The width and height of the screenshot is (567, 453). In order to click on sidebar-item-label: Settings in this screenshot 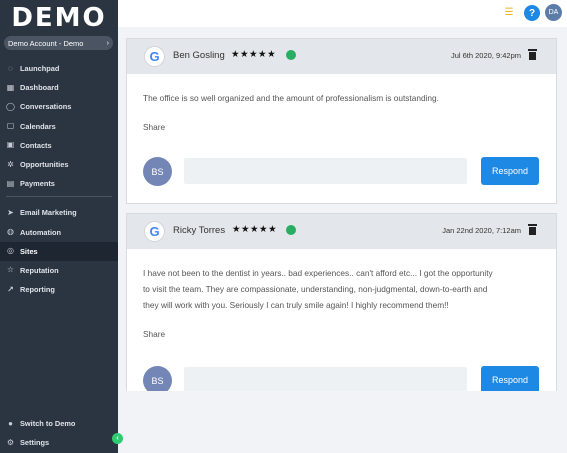, I will do `click(35, 443)`.